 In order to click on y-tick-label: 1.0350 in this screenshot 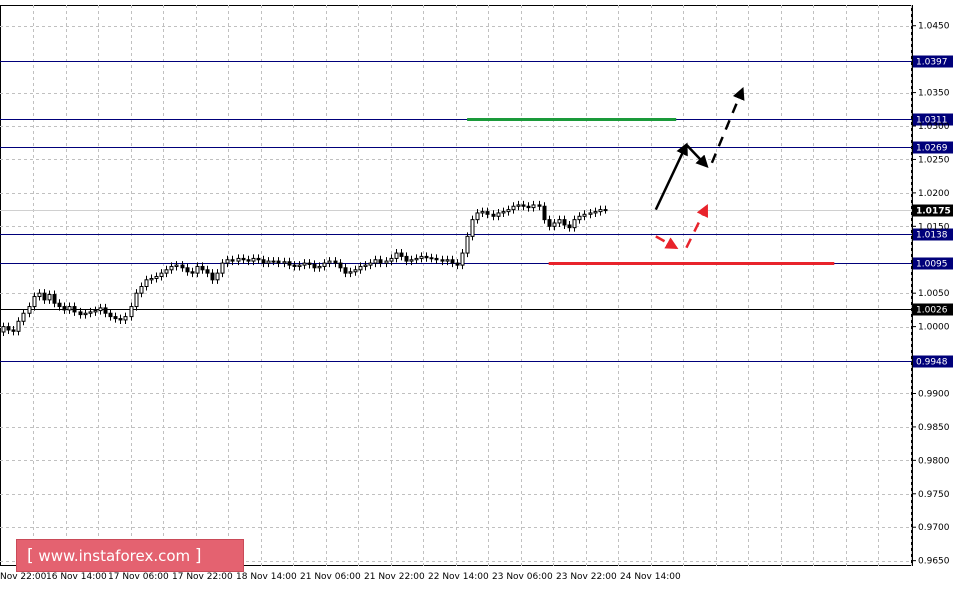, I will do `click(934, 94)`.